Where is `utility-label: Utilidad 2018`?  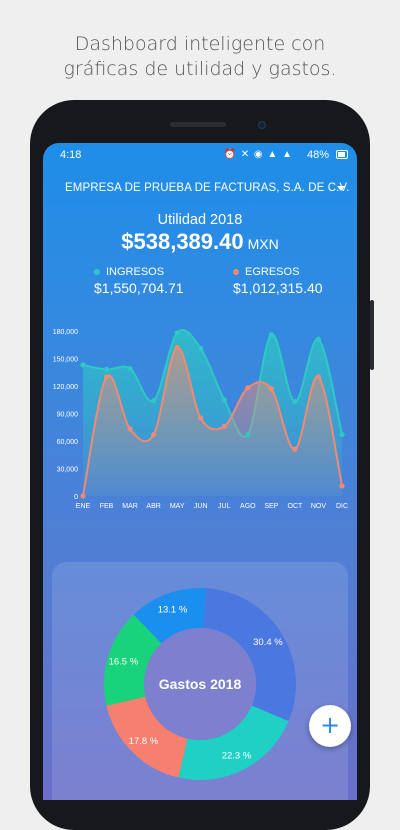 utility-label: Utilidad 2018 is located at coordinates (200, 220).